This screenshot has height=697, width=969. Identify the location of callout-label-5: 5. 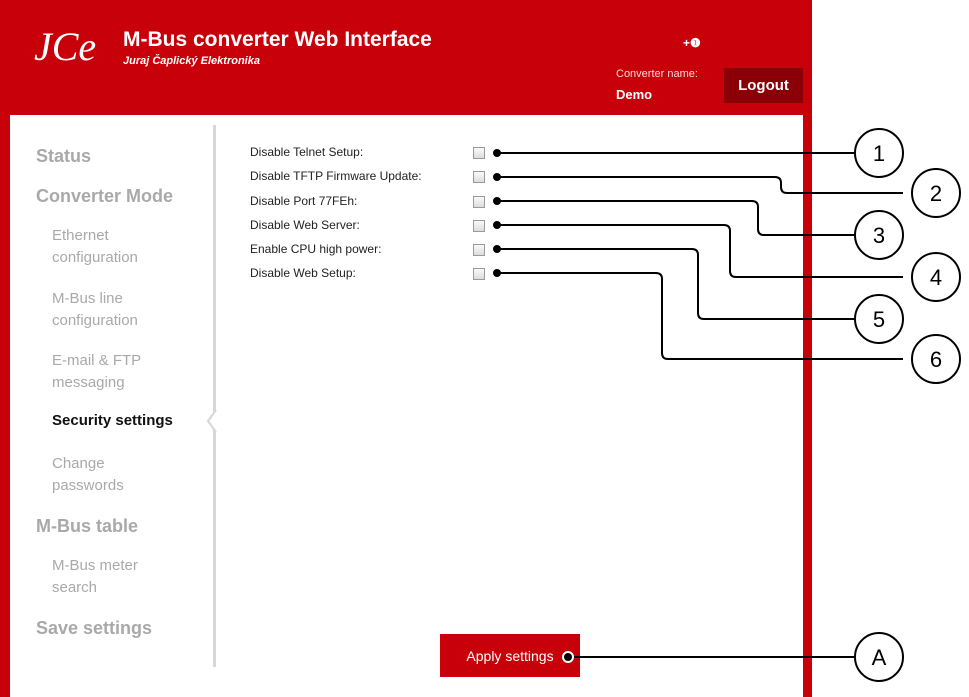
(879, 319).